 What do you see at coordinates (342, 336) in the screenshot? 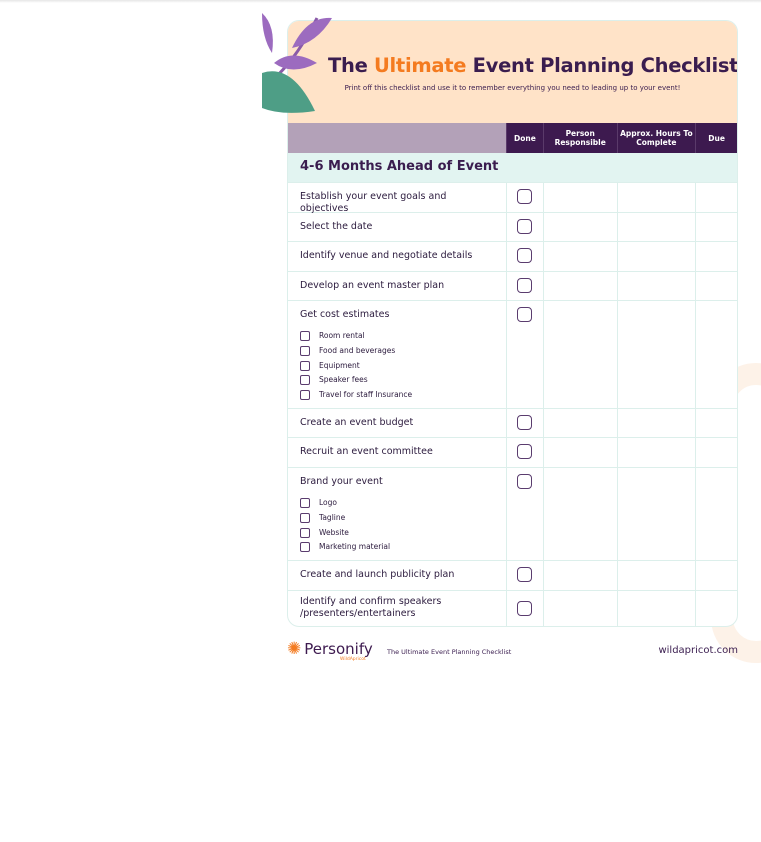
I see `sub-item-label: Room rental` at bounding box center [342, 336].